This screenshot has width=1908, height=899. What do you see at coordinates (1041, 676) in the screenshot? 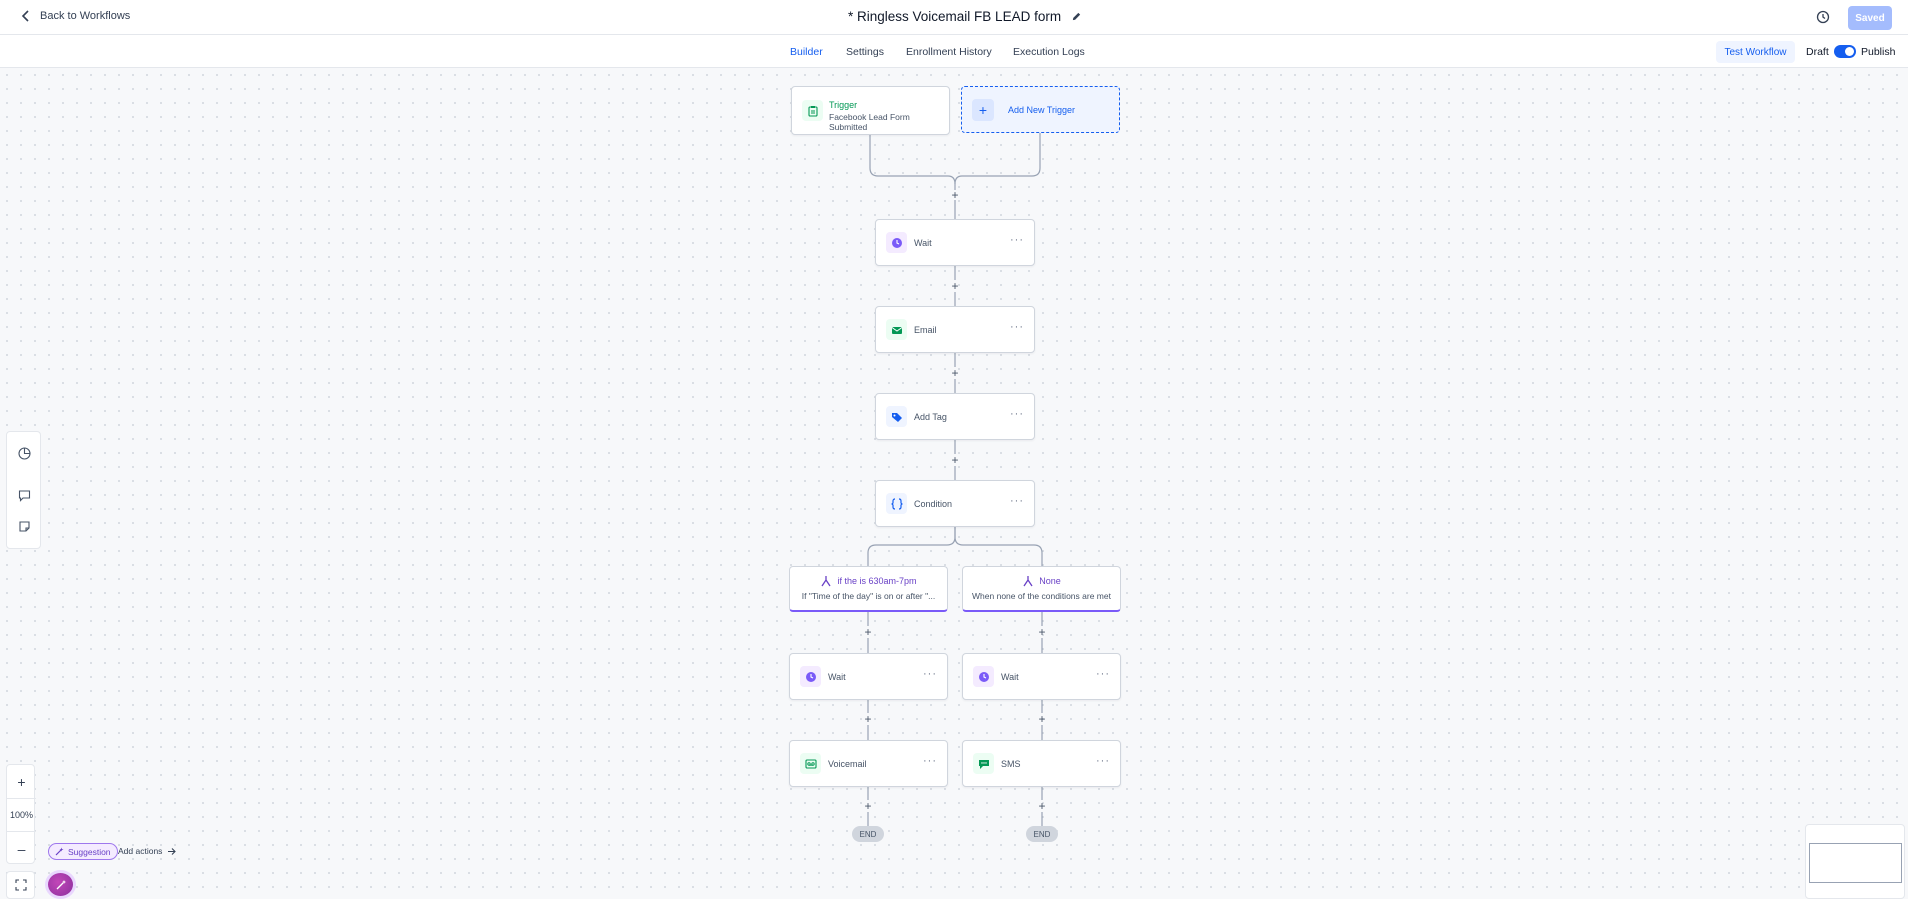
I see `step-wait-right: Wait ···` at bounding box center [1041, 676].